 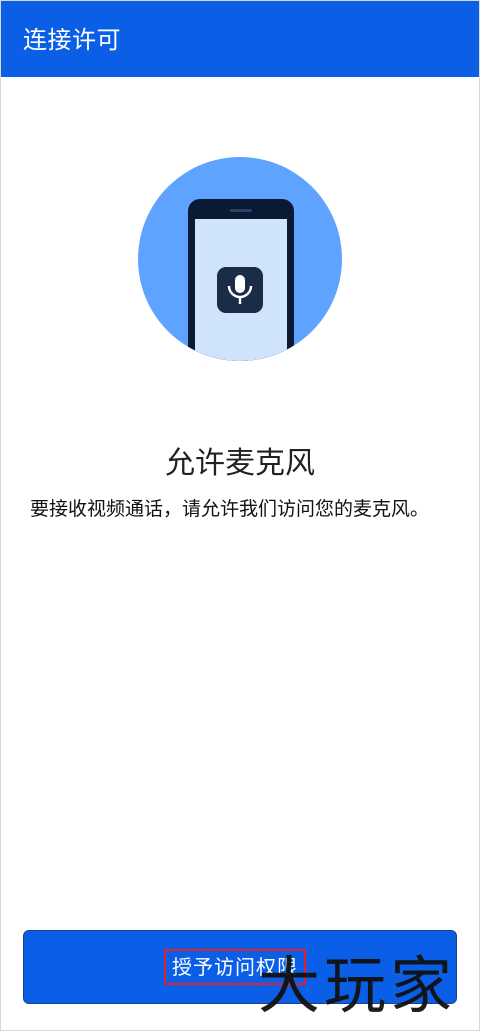 What do you see at coordinates (72, 40) in the screenshot?
I see `app-bar-title: 连接许可` at bounding box center [72, 40].